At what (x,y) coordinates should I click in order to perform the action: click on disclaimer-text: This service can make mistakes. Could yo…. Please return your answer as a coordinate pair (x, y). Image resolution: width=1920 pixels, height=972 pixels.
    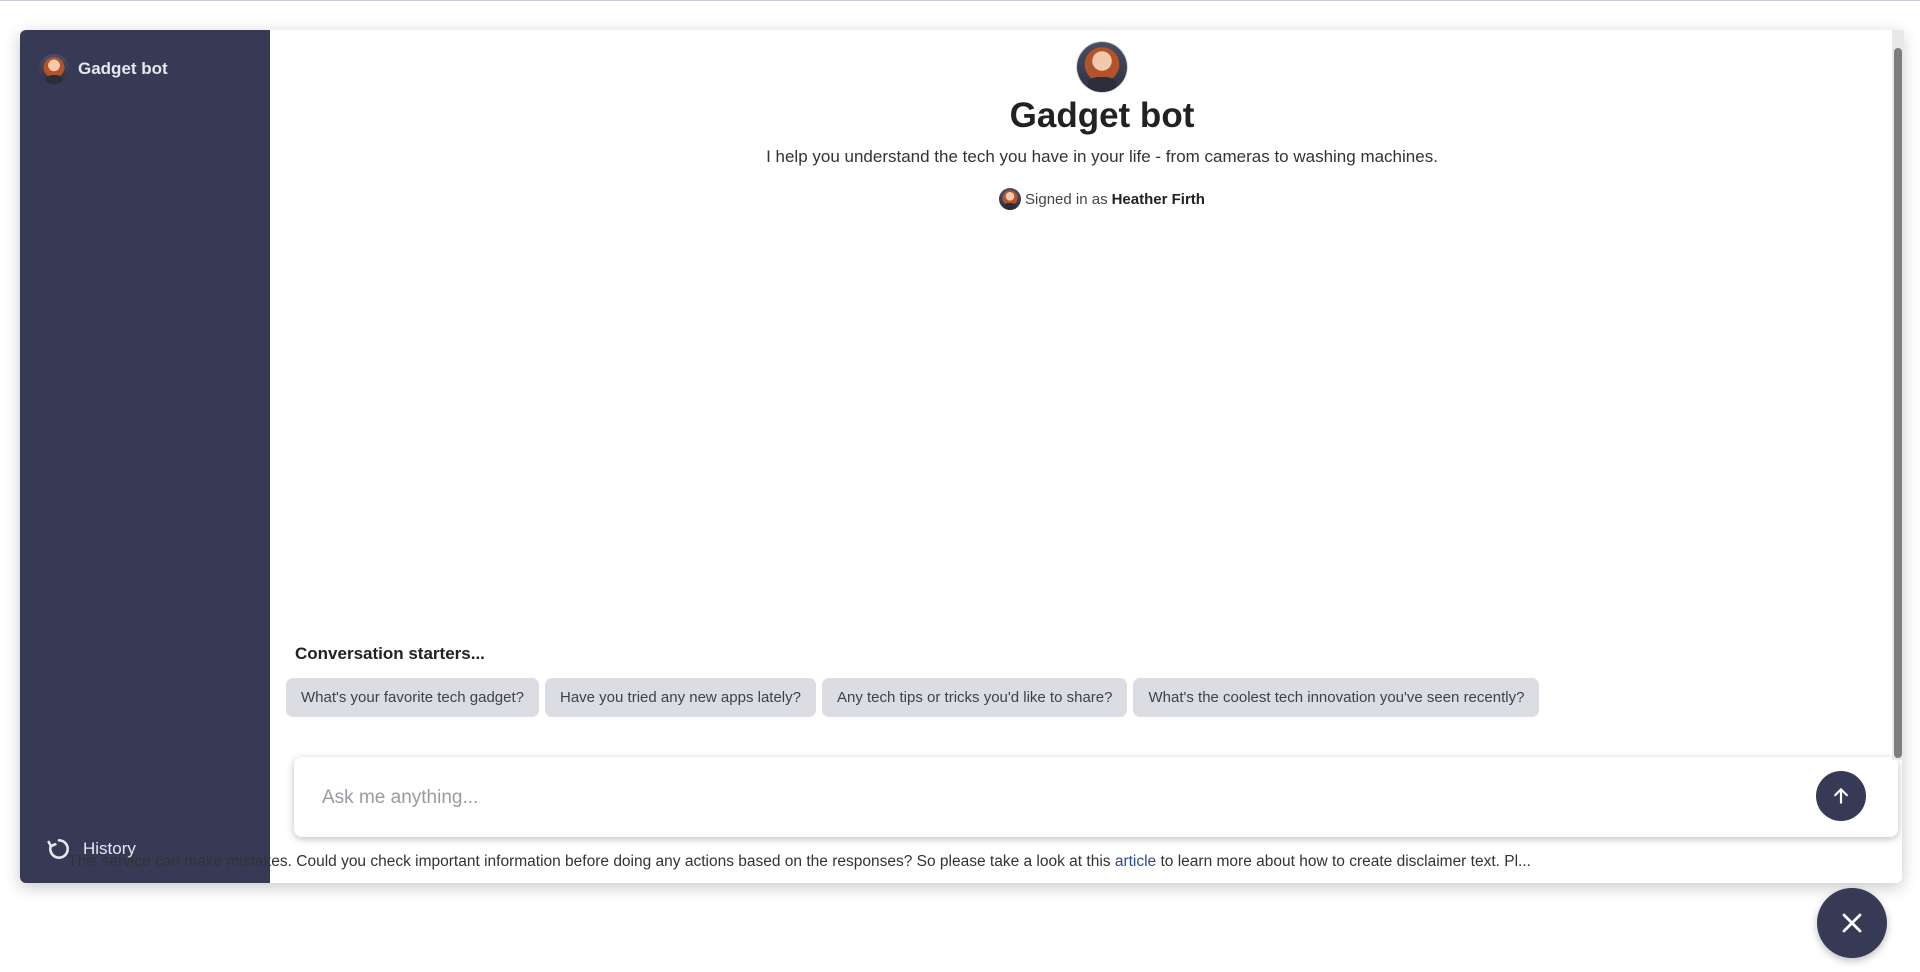
    Looking at the image, I should click on (589, 861).